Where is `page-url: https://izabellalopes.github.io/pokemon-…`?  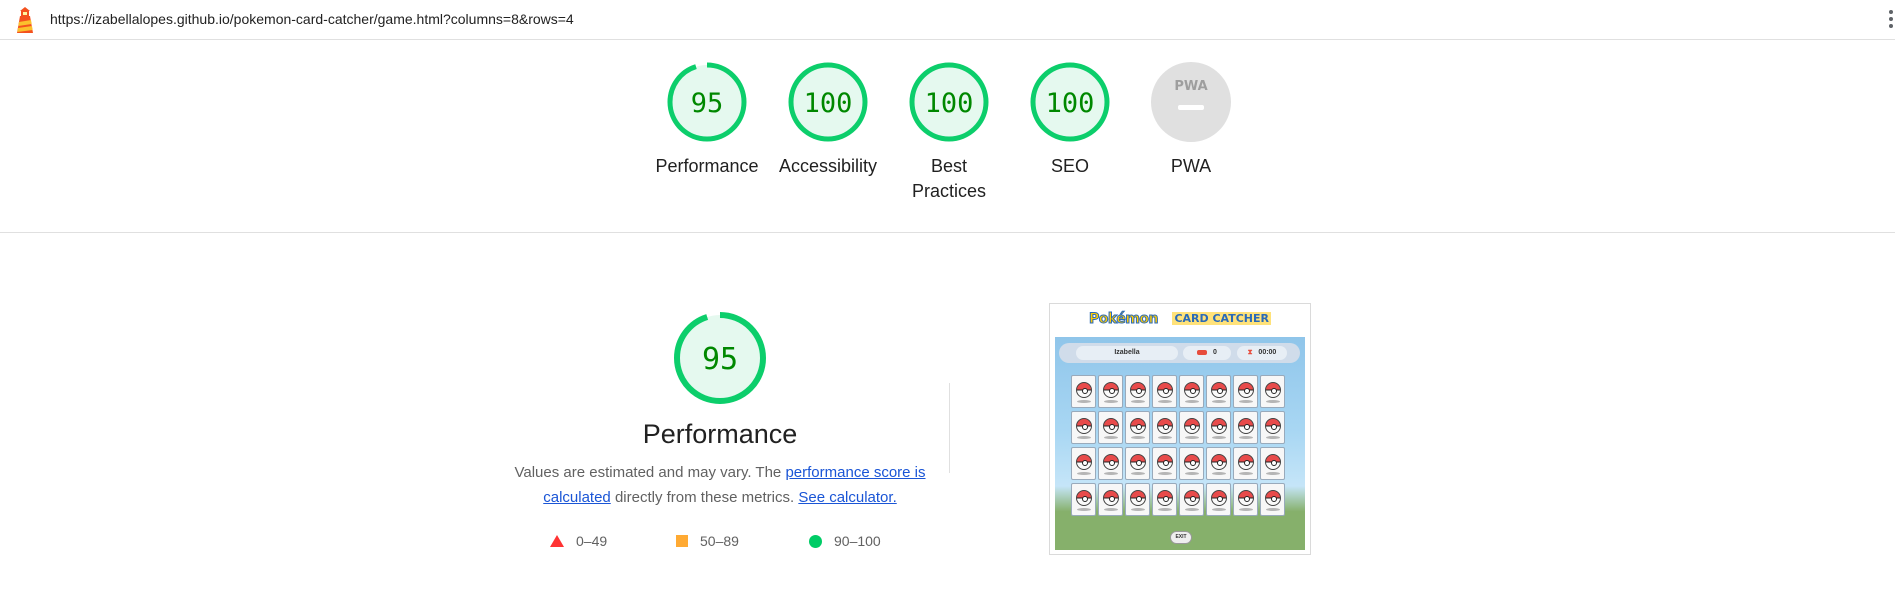 page-url: https://izabellalopes.github.io/pokemon-… is located at coordinates (312, 19).